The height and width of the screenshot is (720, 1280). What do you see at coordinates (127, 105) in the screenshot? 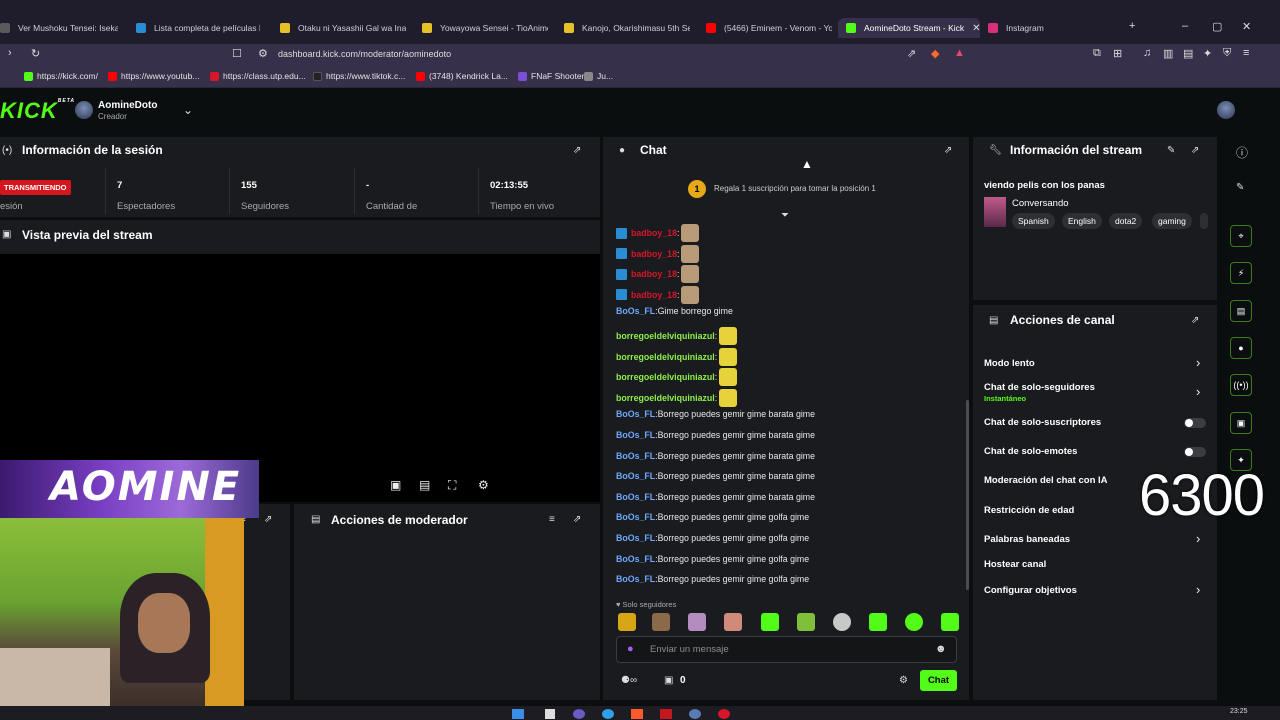
I see `channel-name: AomineDoto` at bounding box center [127, 105].